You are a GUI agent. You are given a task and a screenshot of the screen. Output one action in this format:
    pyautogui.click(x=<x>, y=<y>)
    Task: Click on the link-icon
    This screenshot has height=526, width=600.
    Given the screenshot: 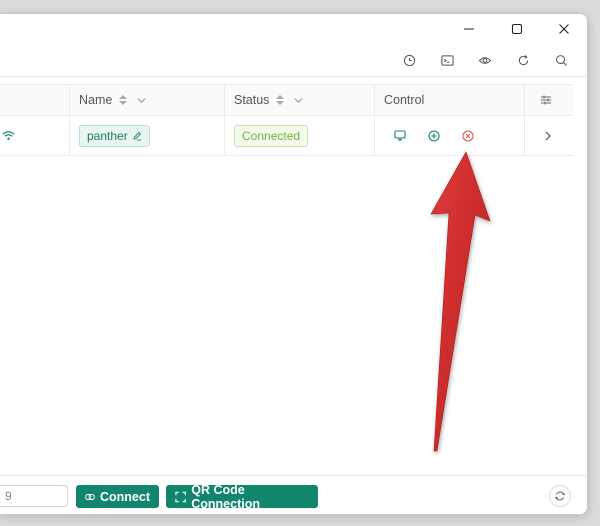 What is the action you would take?
    pyautogui.click(x=90, y=496)
    